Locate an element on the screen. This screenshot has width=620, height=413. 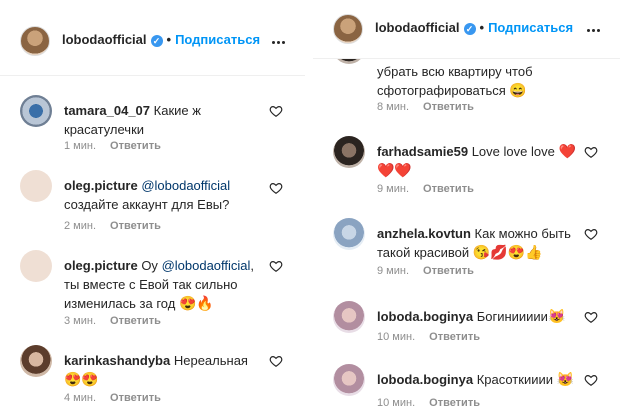
comment-emoji: 😘💋😍👍 is located at coordinates (507, 252).